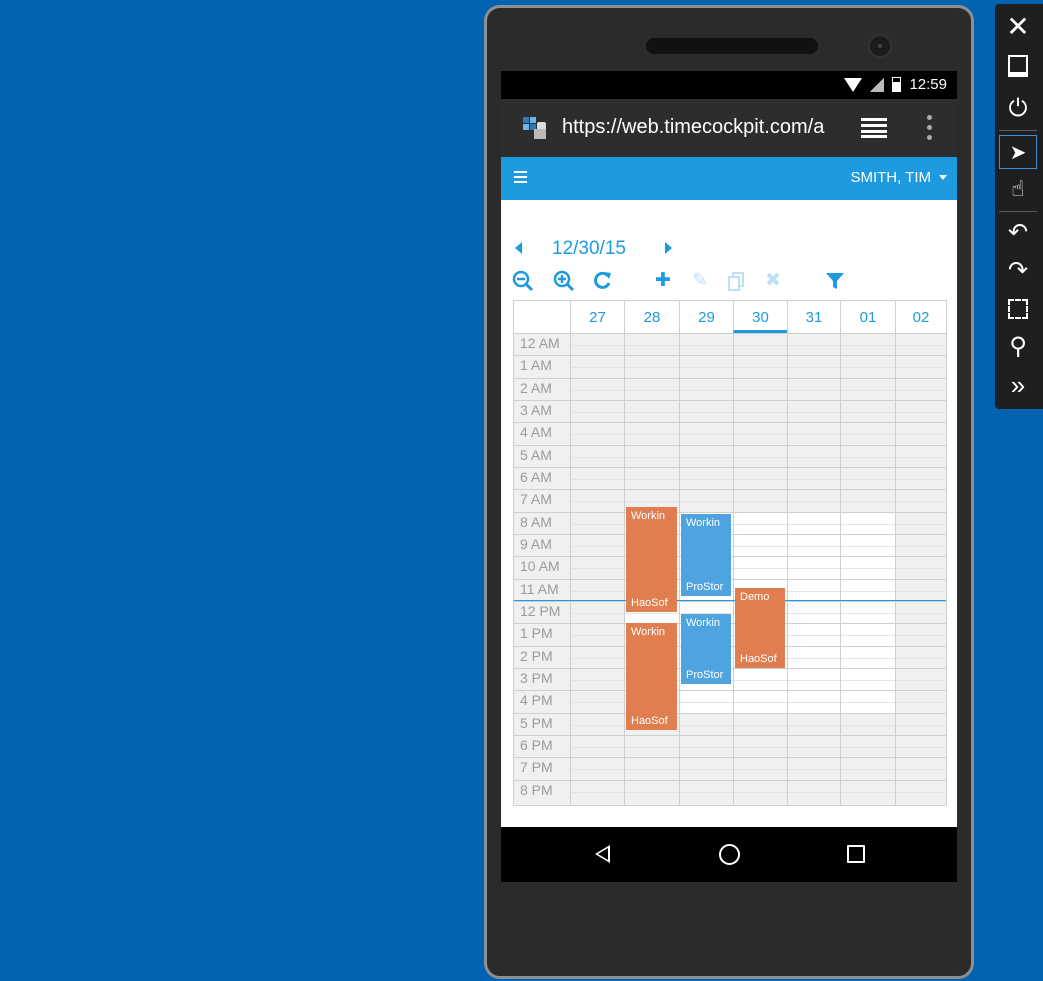 The width and height of the screenshot is (1043, 981). I want to click on hour-label: 10 AM, so click(540, 566).